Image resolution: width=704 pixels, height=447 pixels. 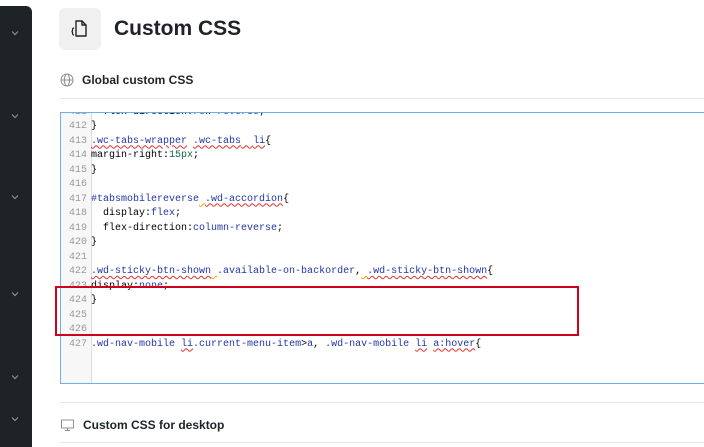 I want to click on css-file-icon, so click(x=80, y=29).